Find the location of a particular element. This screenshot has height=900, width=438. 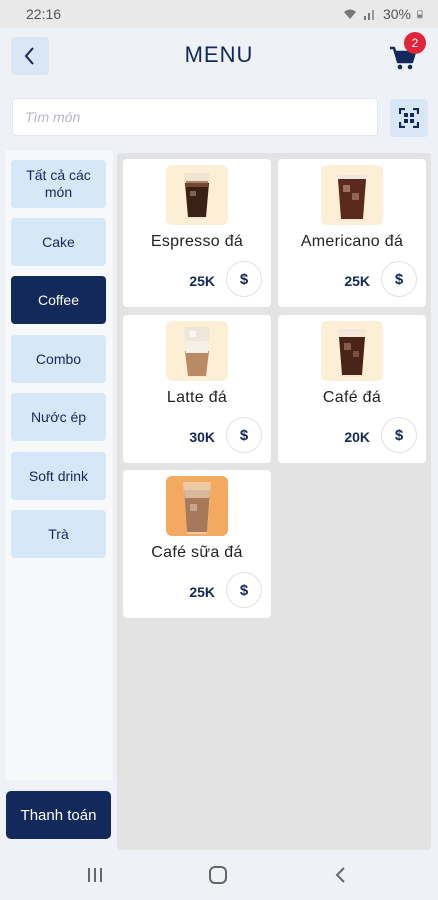

product-name: Americano đá is located at coordinates (352, 241).